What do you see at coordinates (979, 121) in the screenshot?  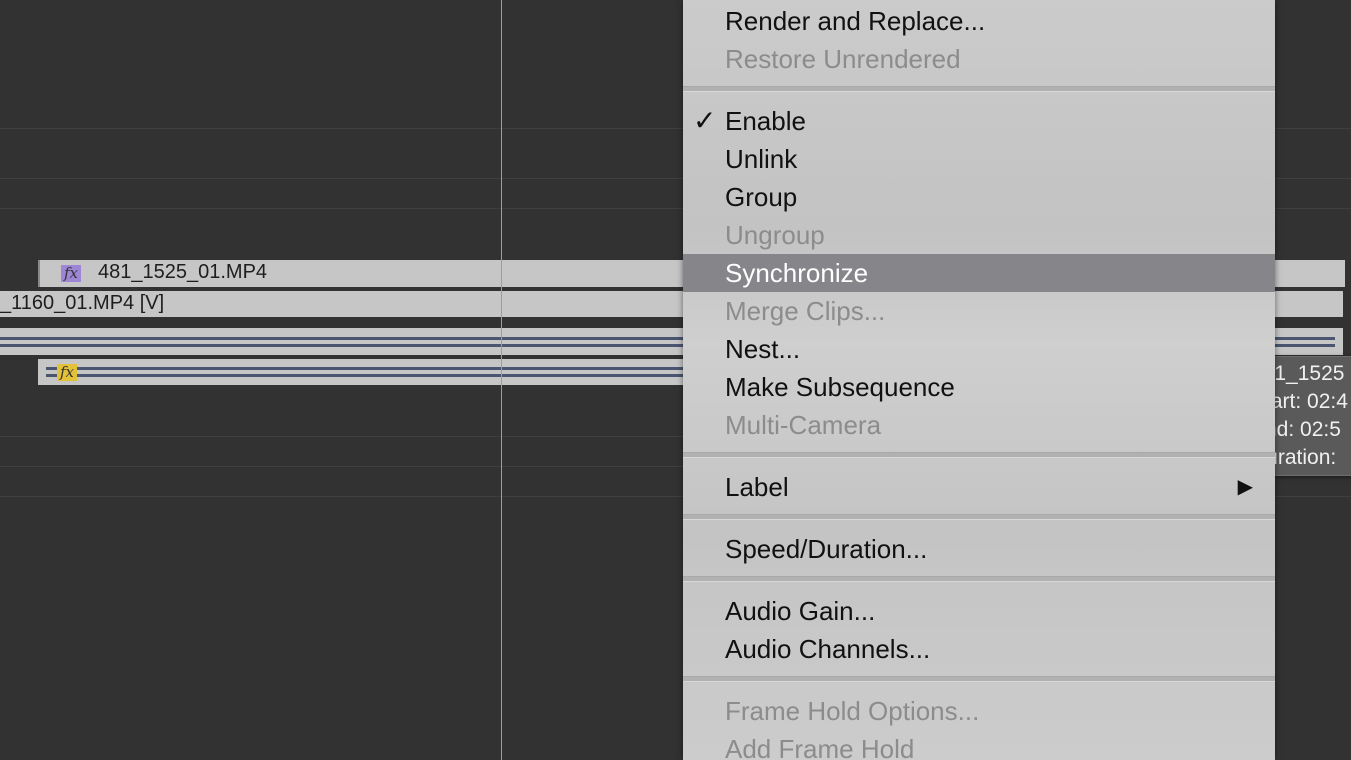 I see `menu-item-enable: ✓ Enable` at bounding box center [979, 121].